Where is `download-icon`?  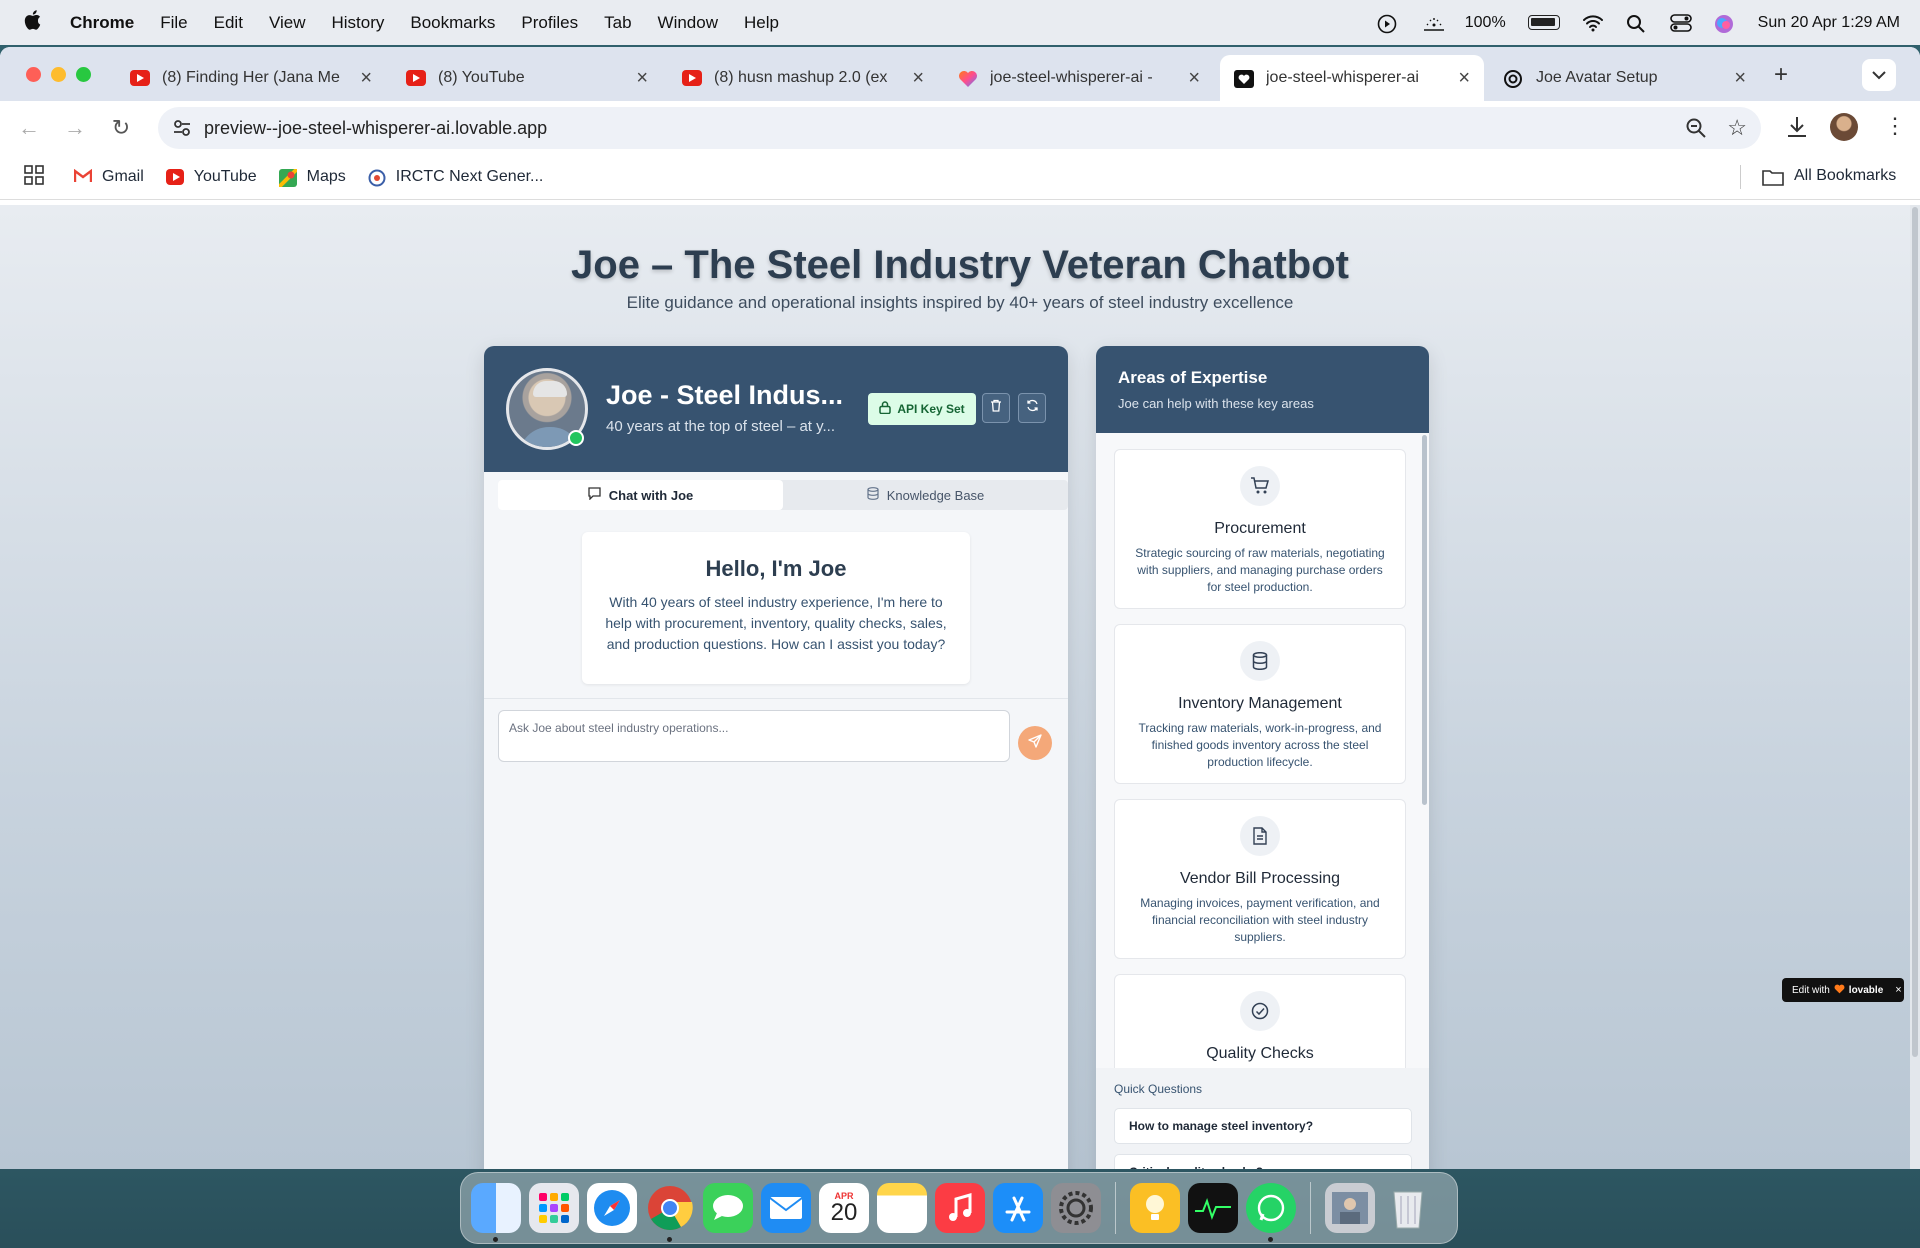
download-icon is located at coordinates (1797, 129).